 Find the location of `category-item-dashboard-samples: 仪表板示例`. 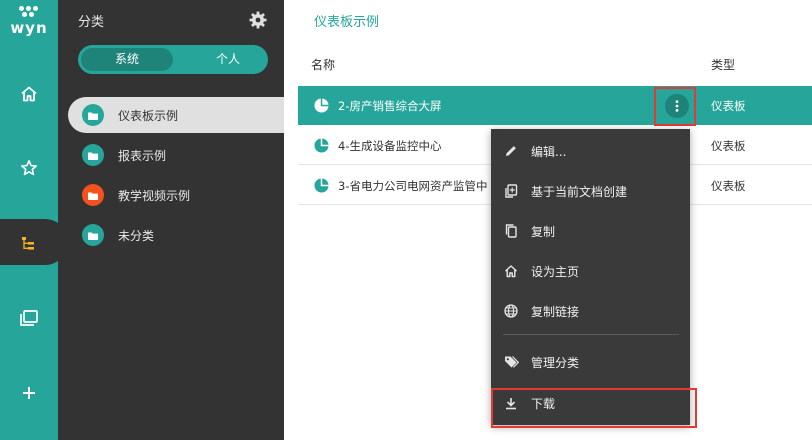

category-item-dashboard-samples: 仪表板示例 is located at coordinates (176, 115).